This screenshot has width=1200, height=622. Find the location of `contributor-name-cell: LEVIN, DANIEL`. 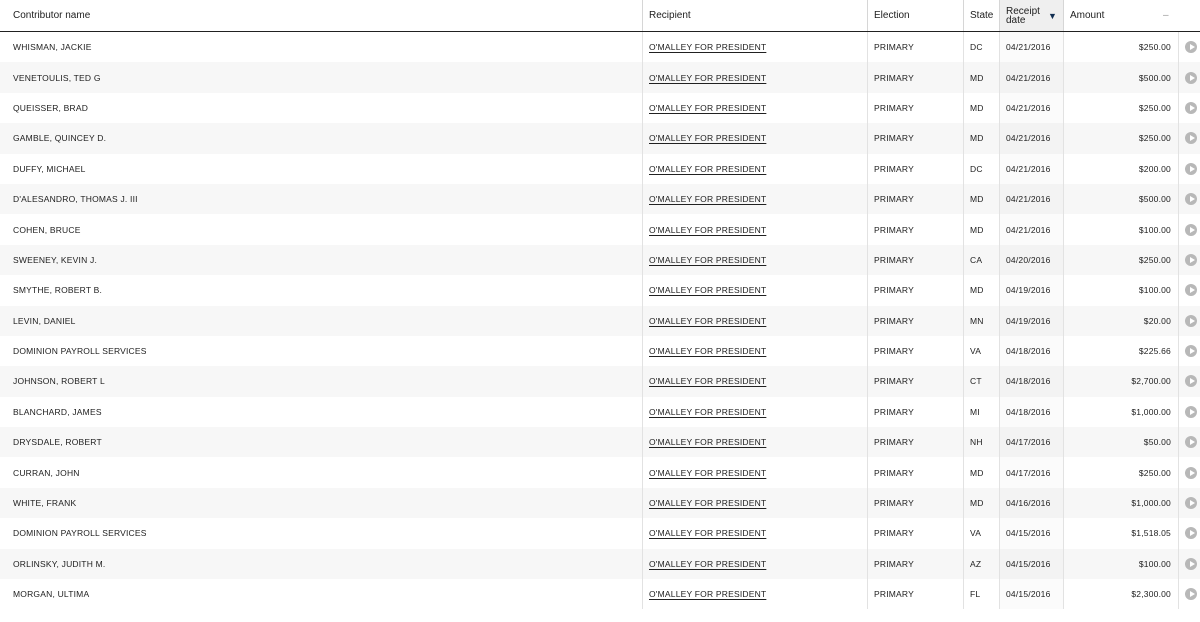

contributor-name-cell: LEVIN, DANIEL is located at coordinates (324, 321).